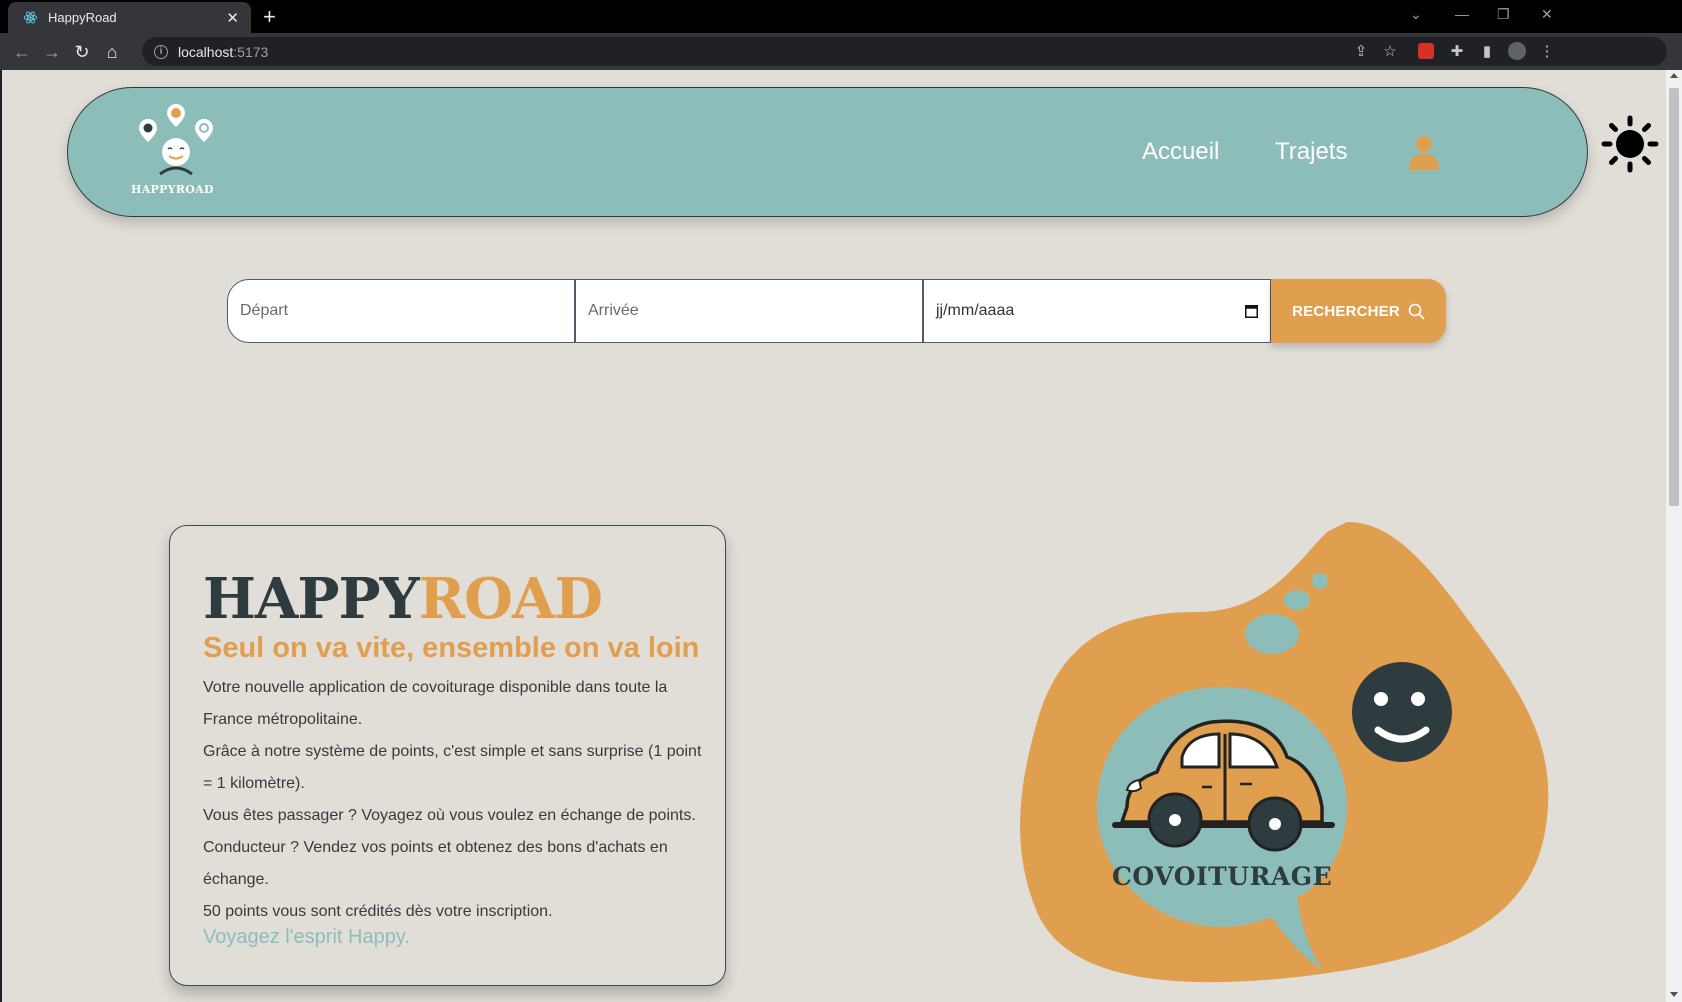  I want to click on bookmark-star-icon: ☆, so click(1390, 51).